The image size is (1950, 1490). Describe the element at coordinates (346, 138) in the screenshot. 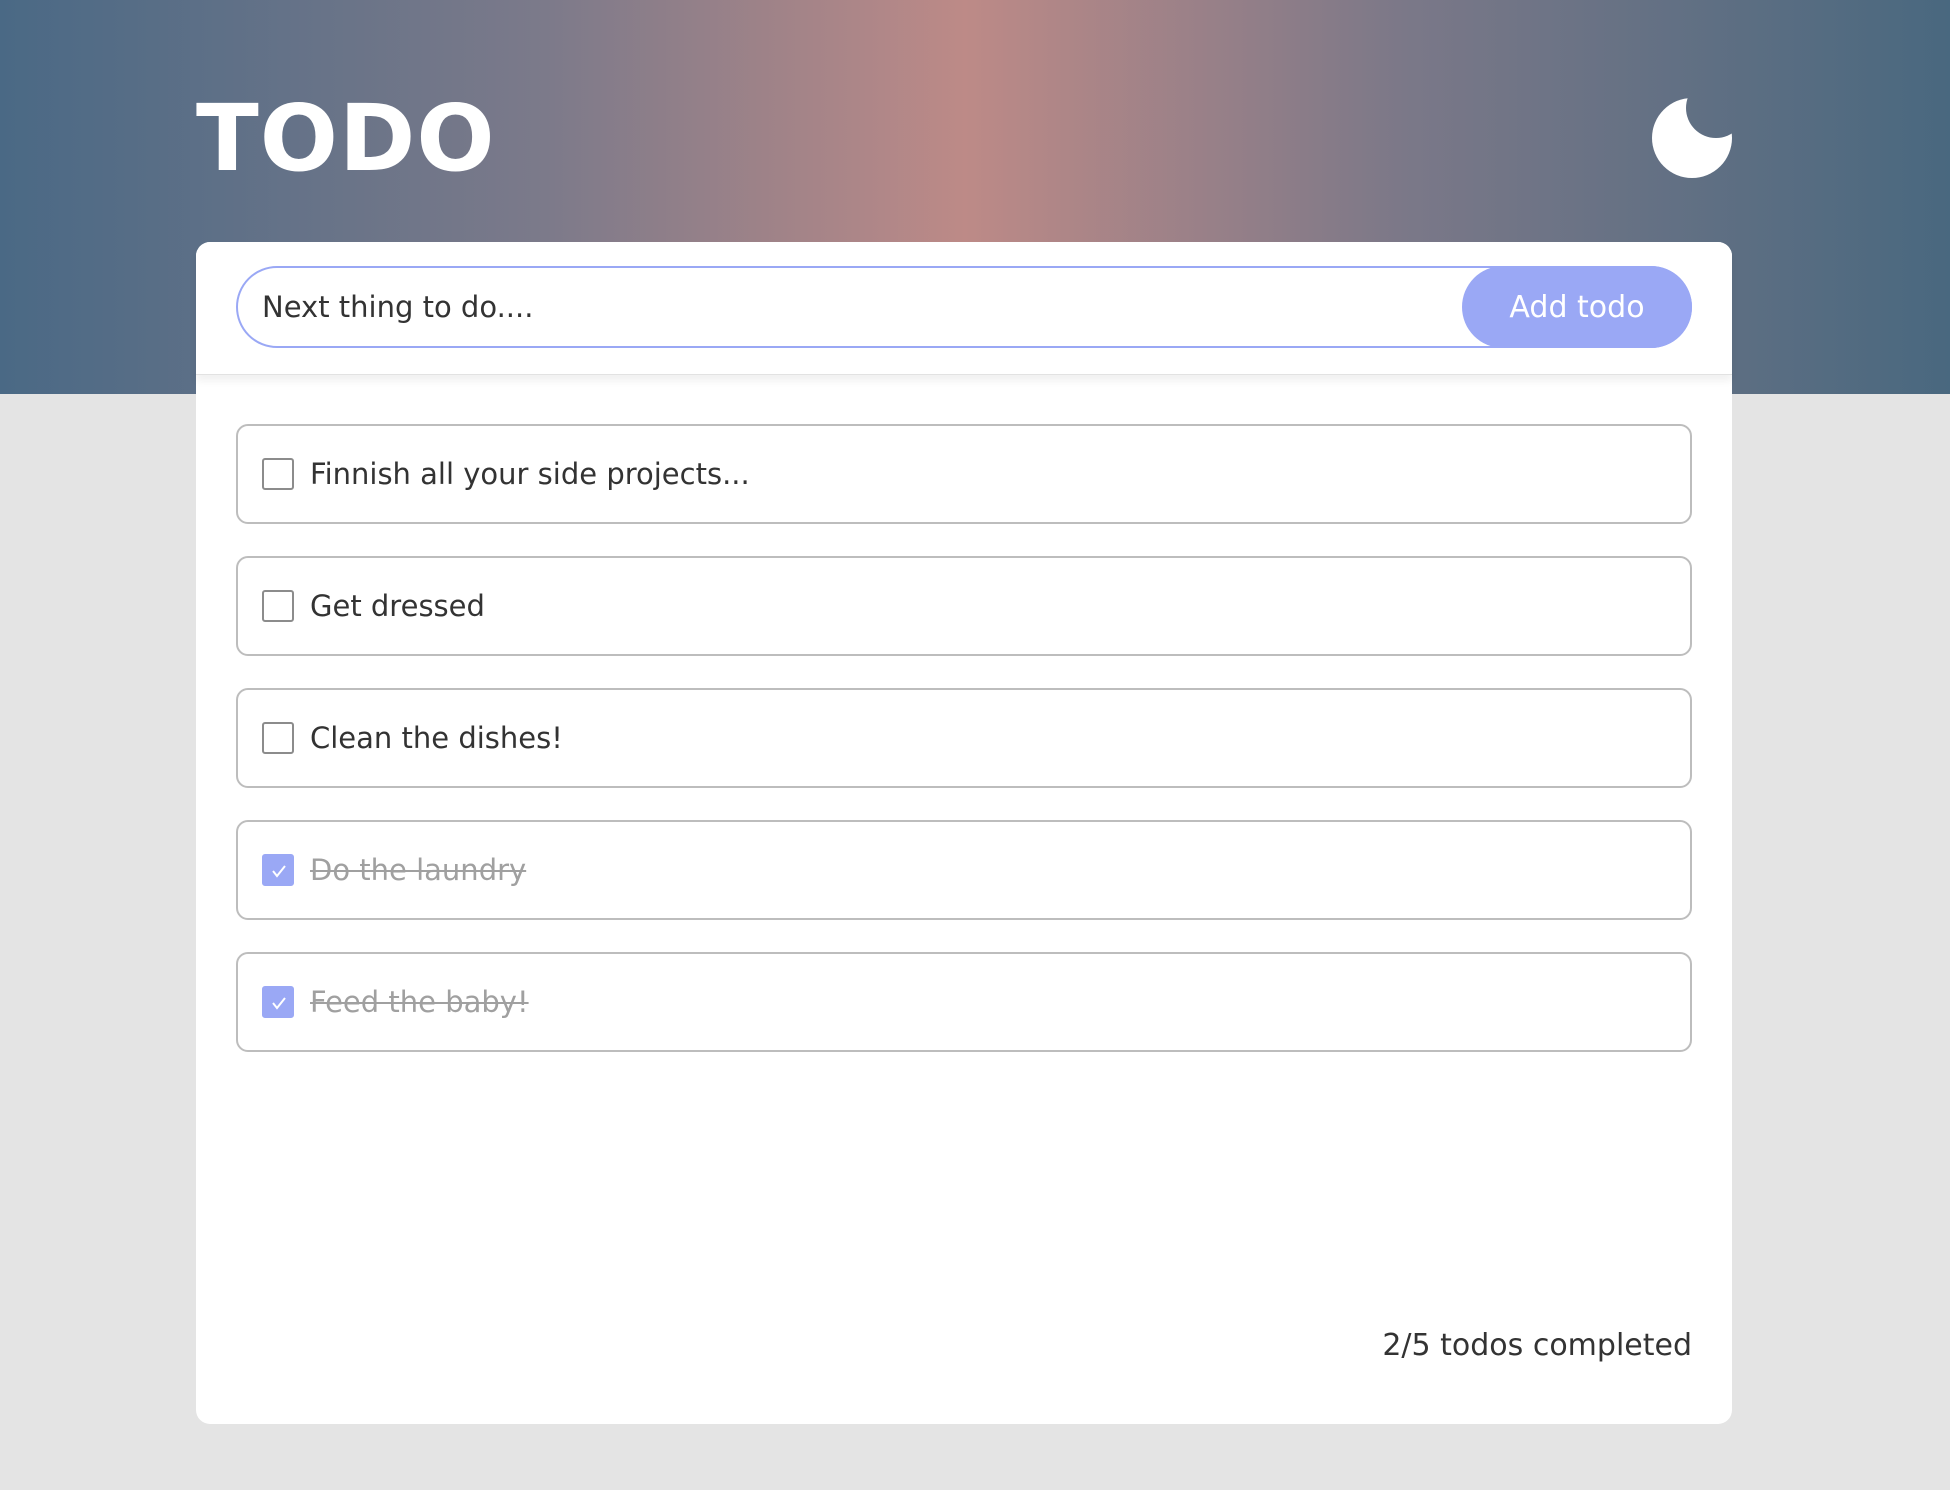

I see `app-title: TODO` at that location.